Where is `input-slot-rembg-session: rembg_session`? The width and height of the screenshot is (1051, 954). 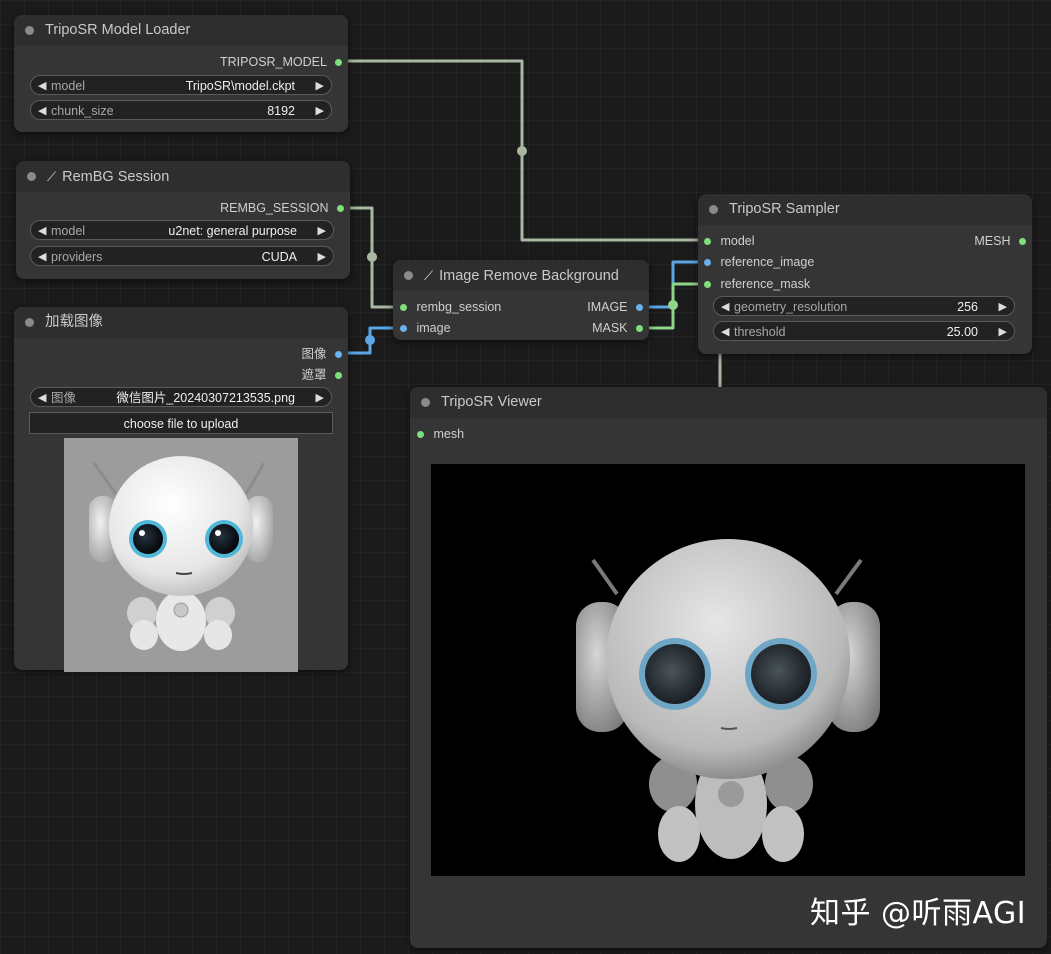
input-slot-rembg-session: rembg_session is located at coordinates (450, 307).